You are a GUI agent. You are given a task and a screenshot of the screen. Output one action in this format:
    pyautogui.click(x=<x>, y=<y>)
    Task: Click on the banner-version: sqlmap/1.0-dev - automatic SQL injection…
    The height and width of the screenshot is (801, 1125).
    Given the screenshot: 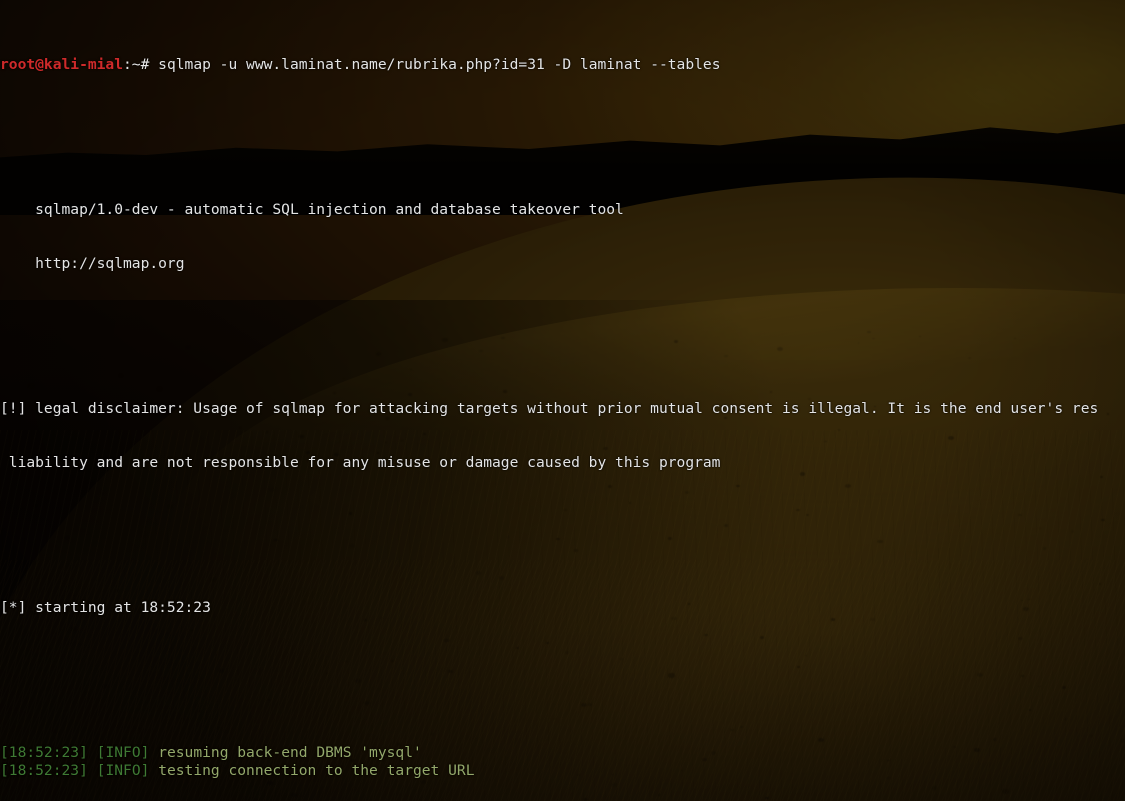 What is the action you would take?
    pyautogui.click(x=312, y=210)
    